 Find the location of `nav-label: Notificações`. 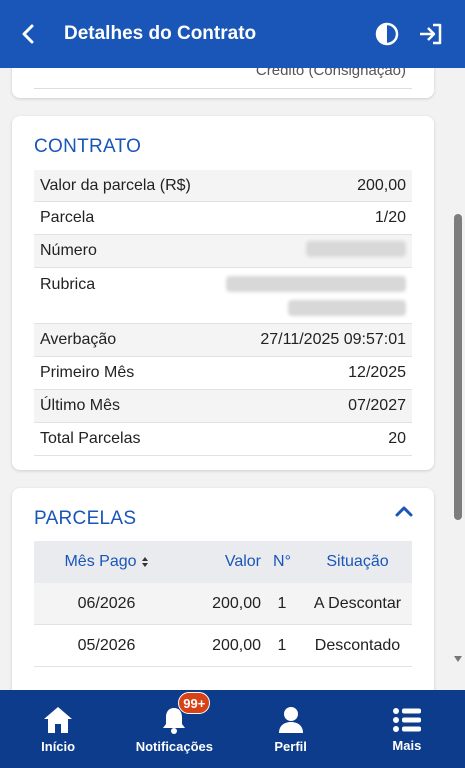

nav-label: Notificações is located at coordinates (174, 746).